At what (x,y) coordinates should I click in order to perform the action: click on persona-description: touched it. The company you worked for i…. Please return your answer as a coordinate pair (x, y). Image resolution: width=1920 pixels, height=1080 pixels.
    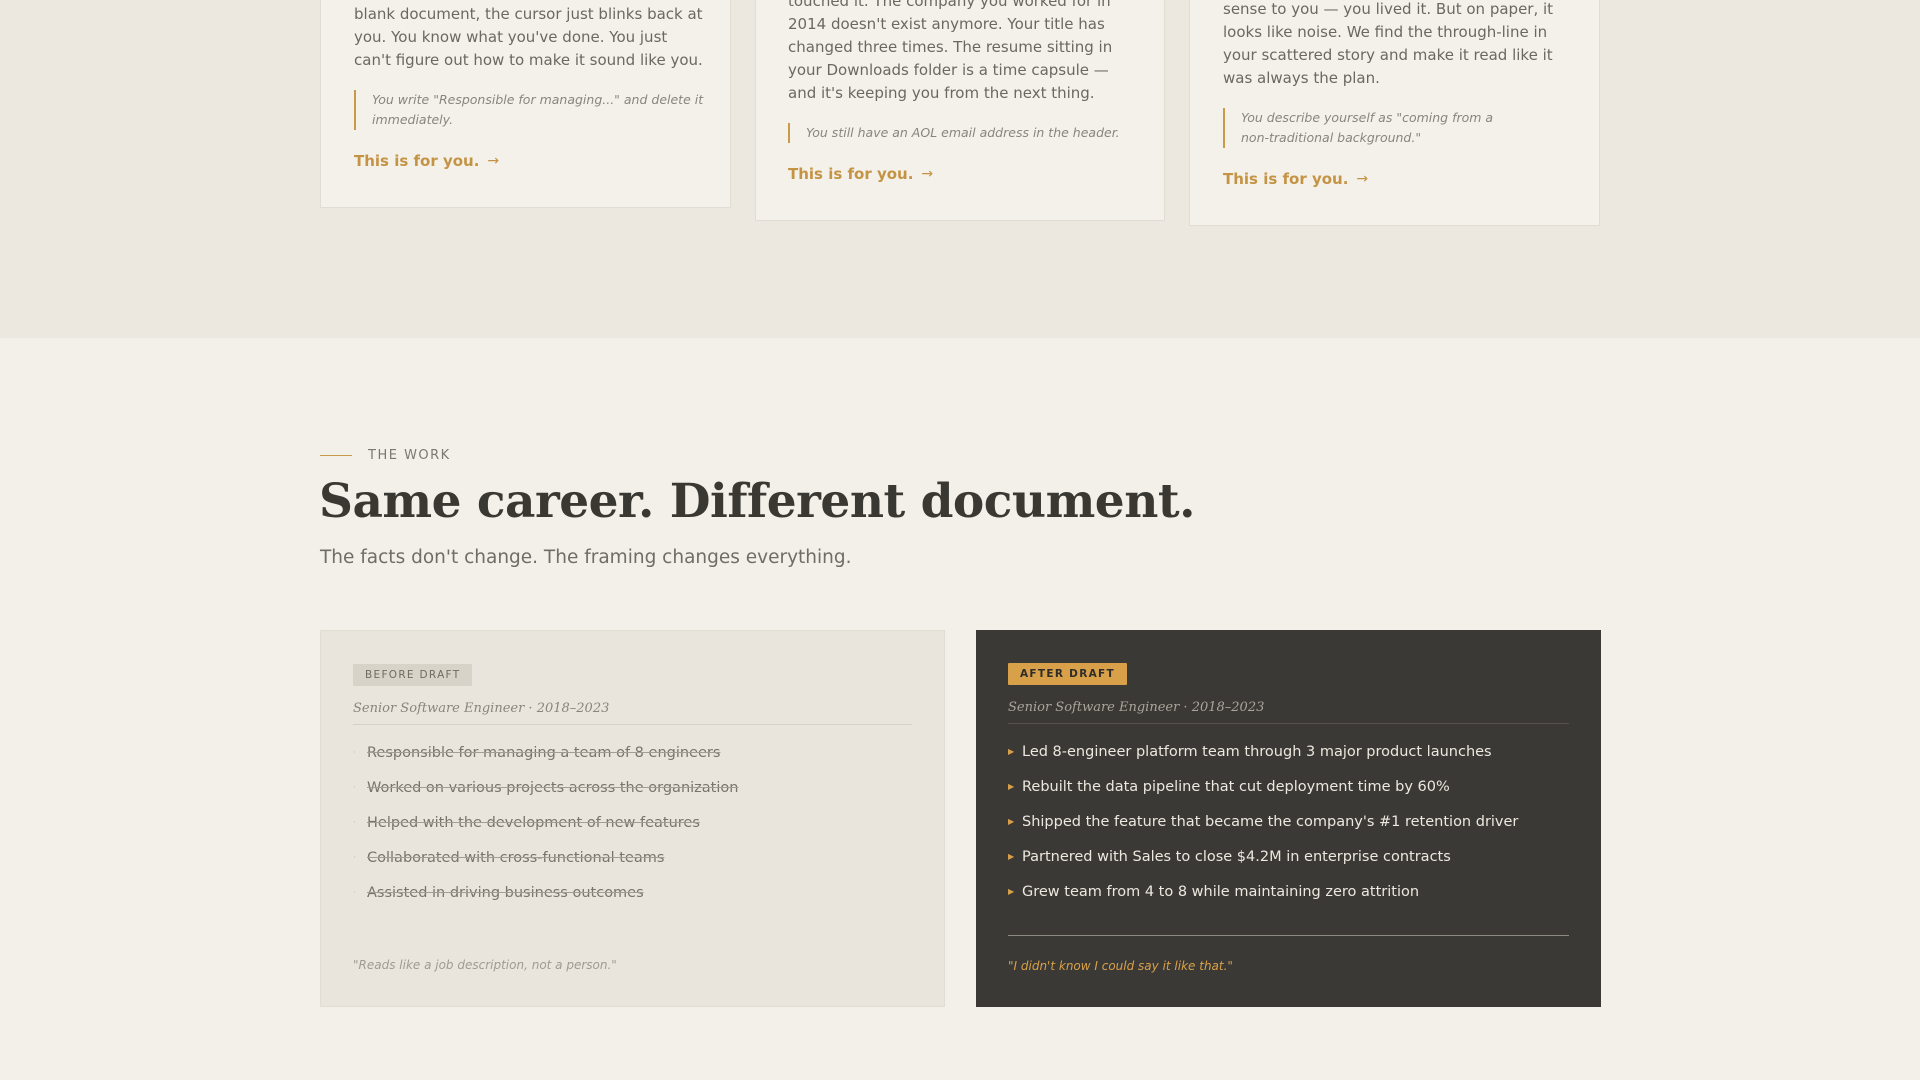
    Looking at the image, I should click on (950, 51).